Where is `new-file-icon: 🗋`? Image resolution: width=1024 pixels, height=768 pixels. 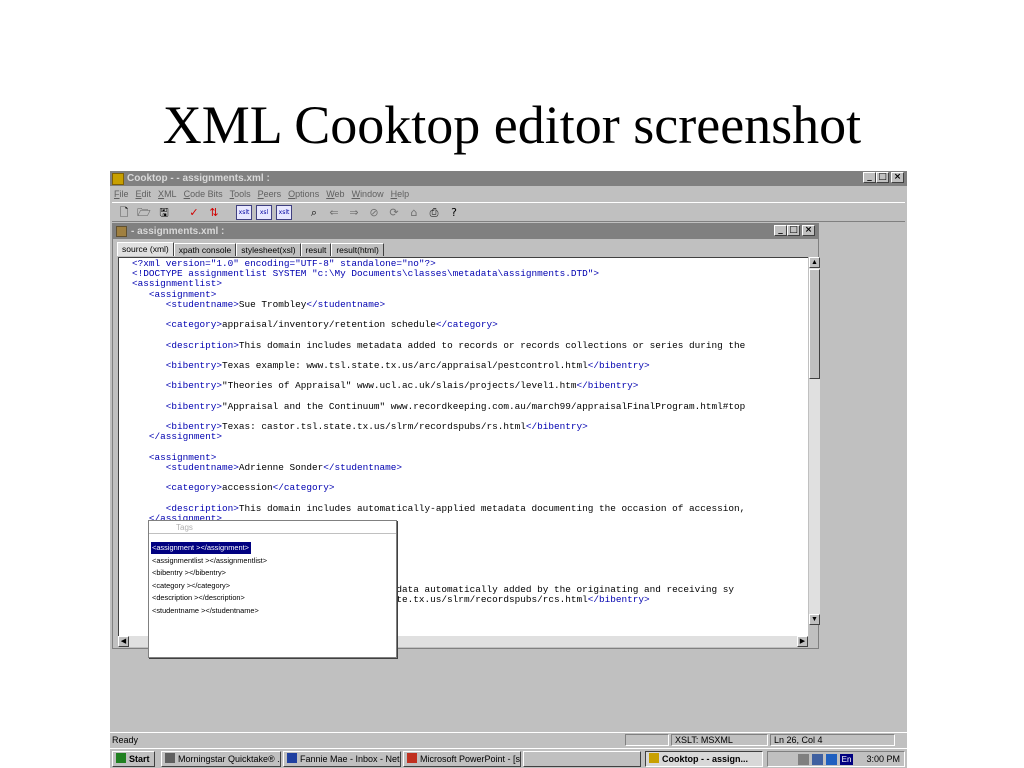 new-file-icon: 🗋 is located at coordinates (124, 212).